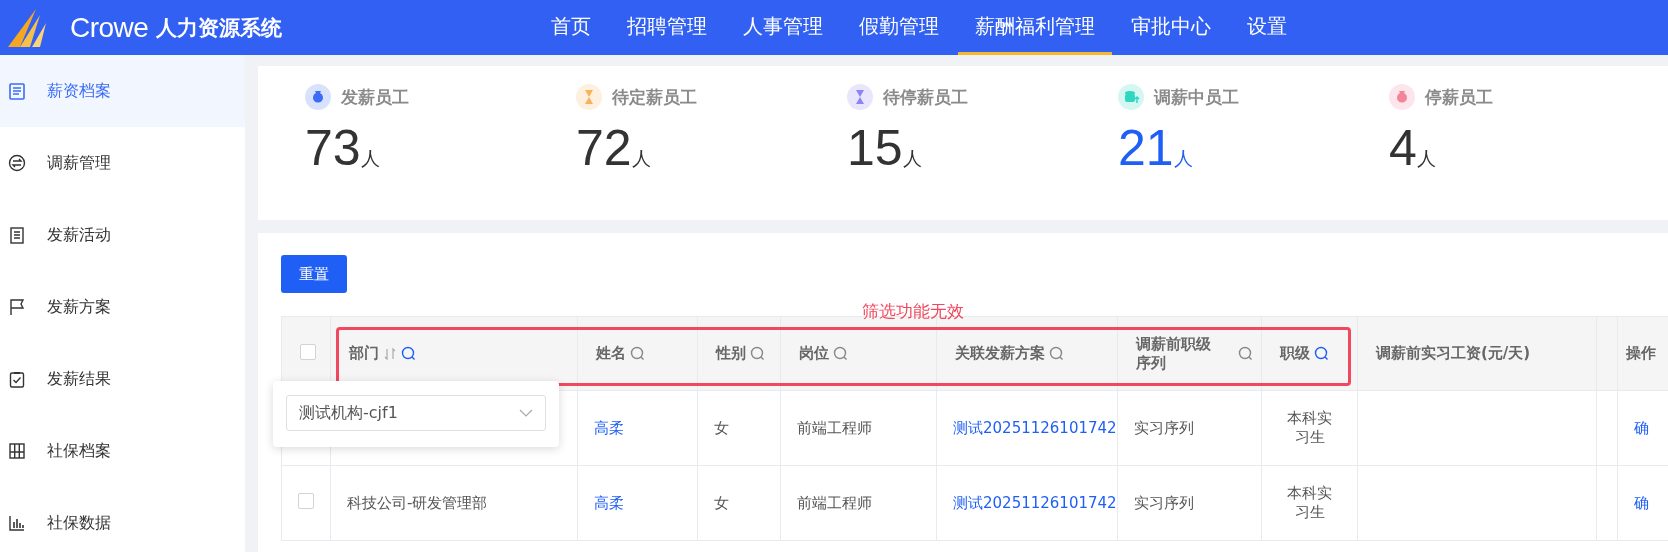 The width and height of the screenshot is (1668, 552). Describe the element at coordinates (611, 353) in the screenshot. I see `column-header: 姓名` at that location.